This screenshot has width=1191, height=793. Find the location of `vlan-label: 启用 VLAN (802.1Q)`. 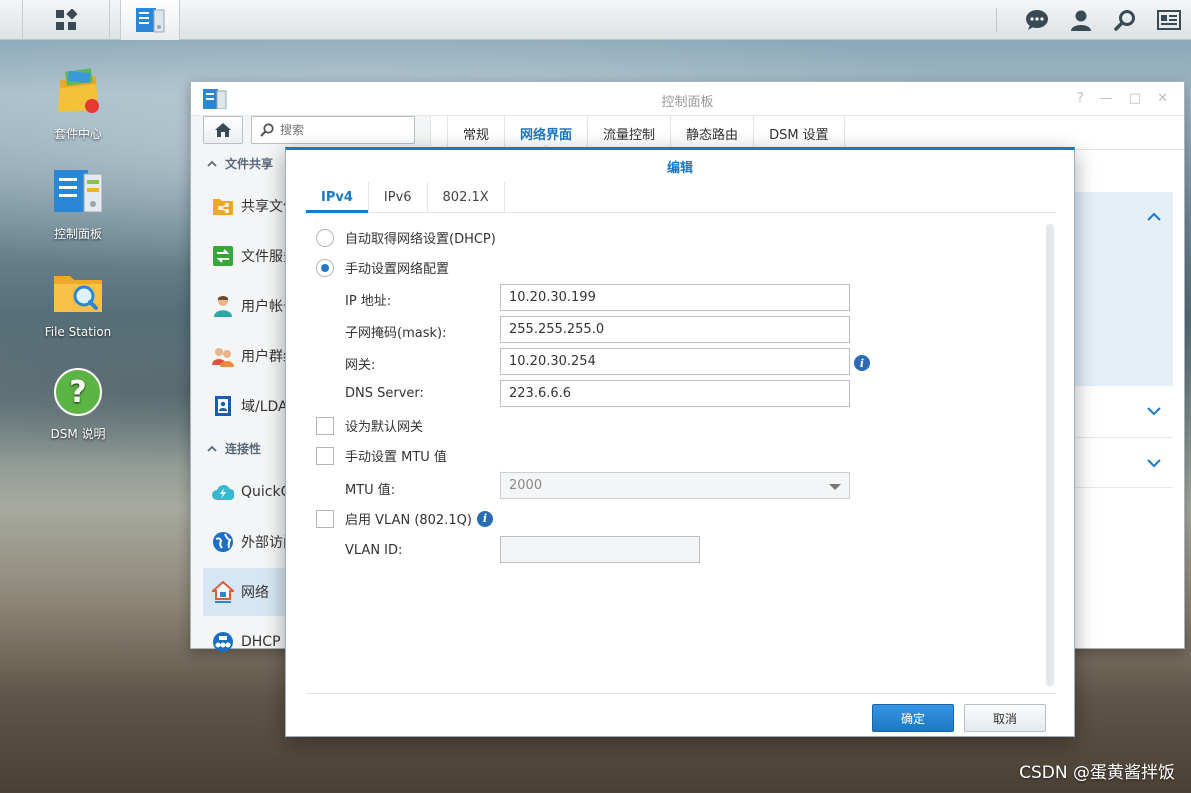

vlan-label: 启用 VLAN (802.1Q) is located at coordinates (408, 520).